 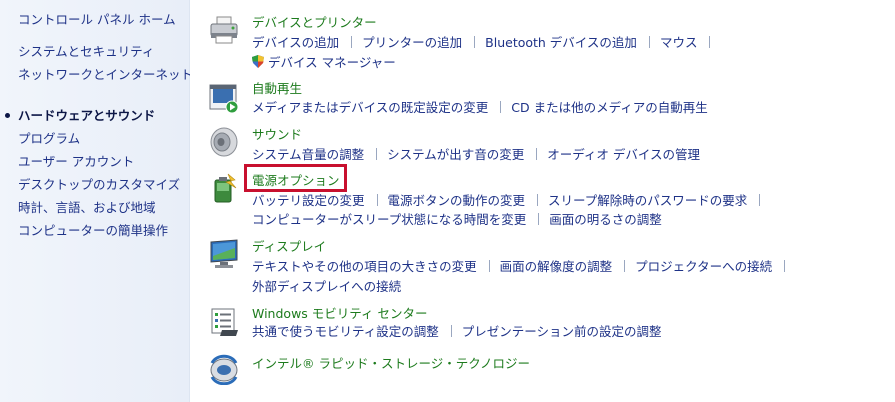 What do you see at coordinates (679, 41) in the screenshot?
I see `mouse-link: マウス` at bounding box center [679, 41].